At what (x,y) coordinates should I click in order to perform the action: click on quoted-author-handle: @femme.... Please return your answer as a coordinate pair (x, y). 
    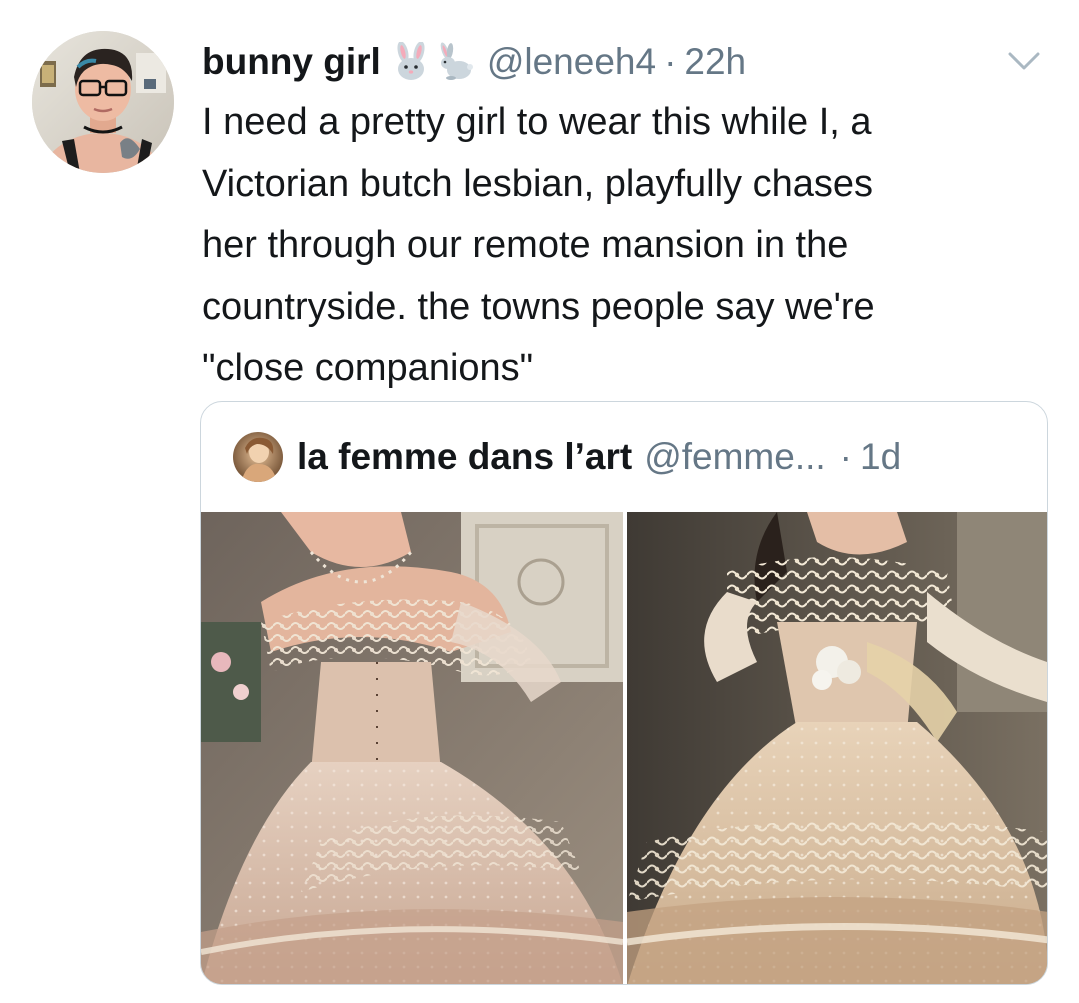
    Looking at the image, I should click on (734, 457).